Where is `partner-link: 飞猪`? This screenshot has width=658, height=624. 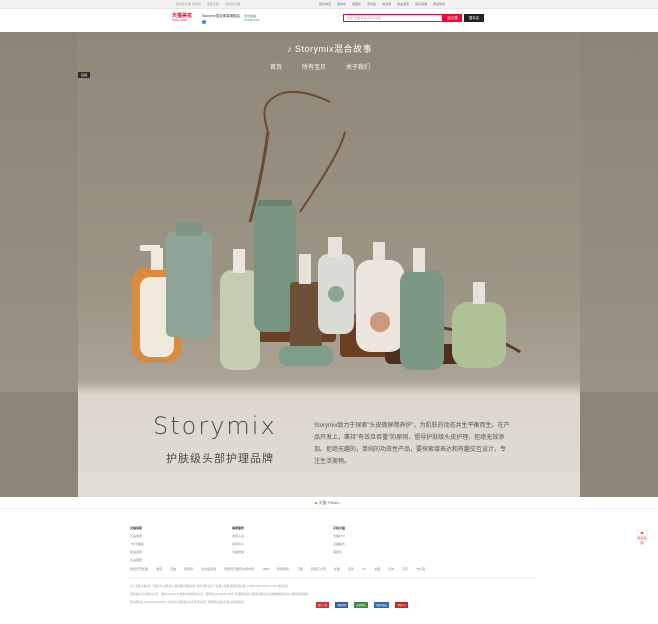
partner-link: 飞猪 is located at coordinates (300, 569).